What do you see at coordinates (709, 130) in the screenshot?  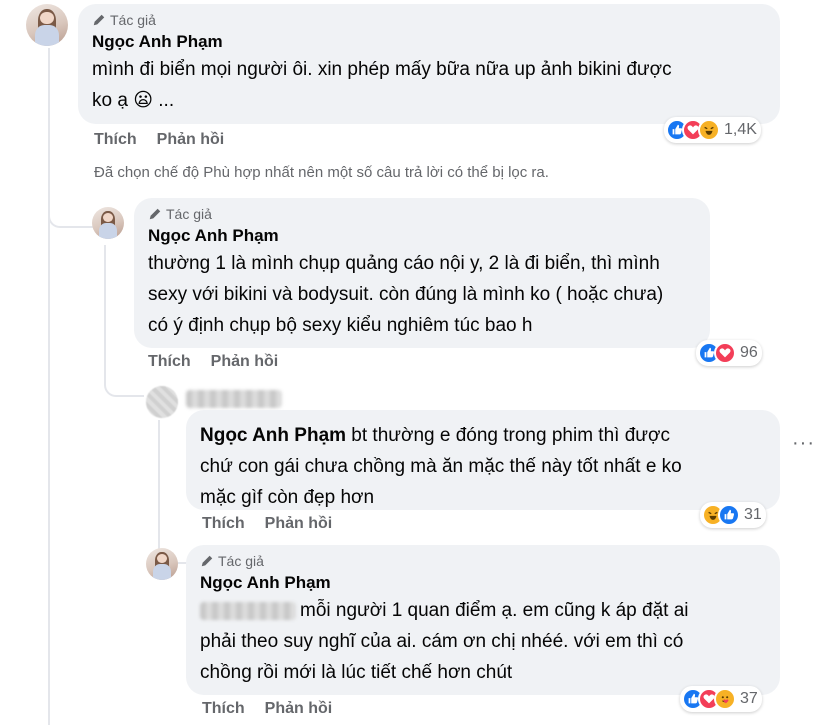 I see `haha-icon` at bounding box center [709, 130].